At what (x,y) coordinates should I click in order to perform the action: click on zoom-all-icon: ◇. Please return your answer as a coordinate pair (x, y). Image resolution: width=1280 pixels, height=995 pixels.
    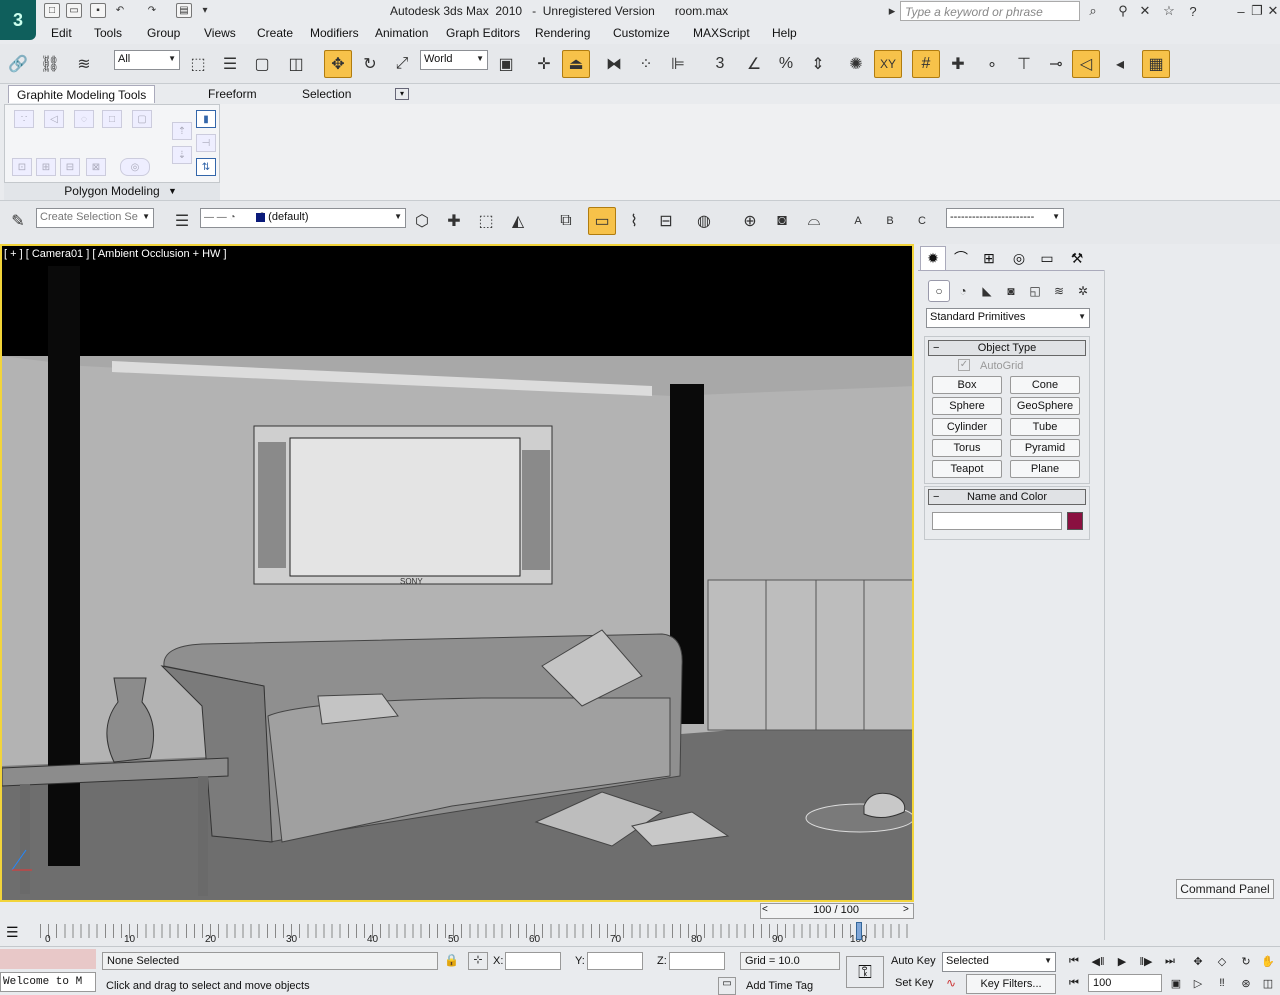
    Looking at the image, I should click on (1222, 961).